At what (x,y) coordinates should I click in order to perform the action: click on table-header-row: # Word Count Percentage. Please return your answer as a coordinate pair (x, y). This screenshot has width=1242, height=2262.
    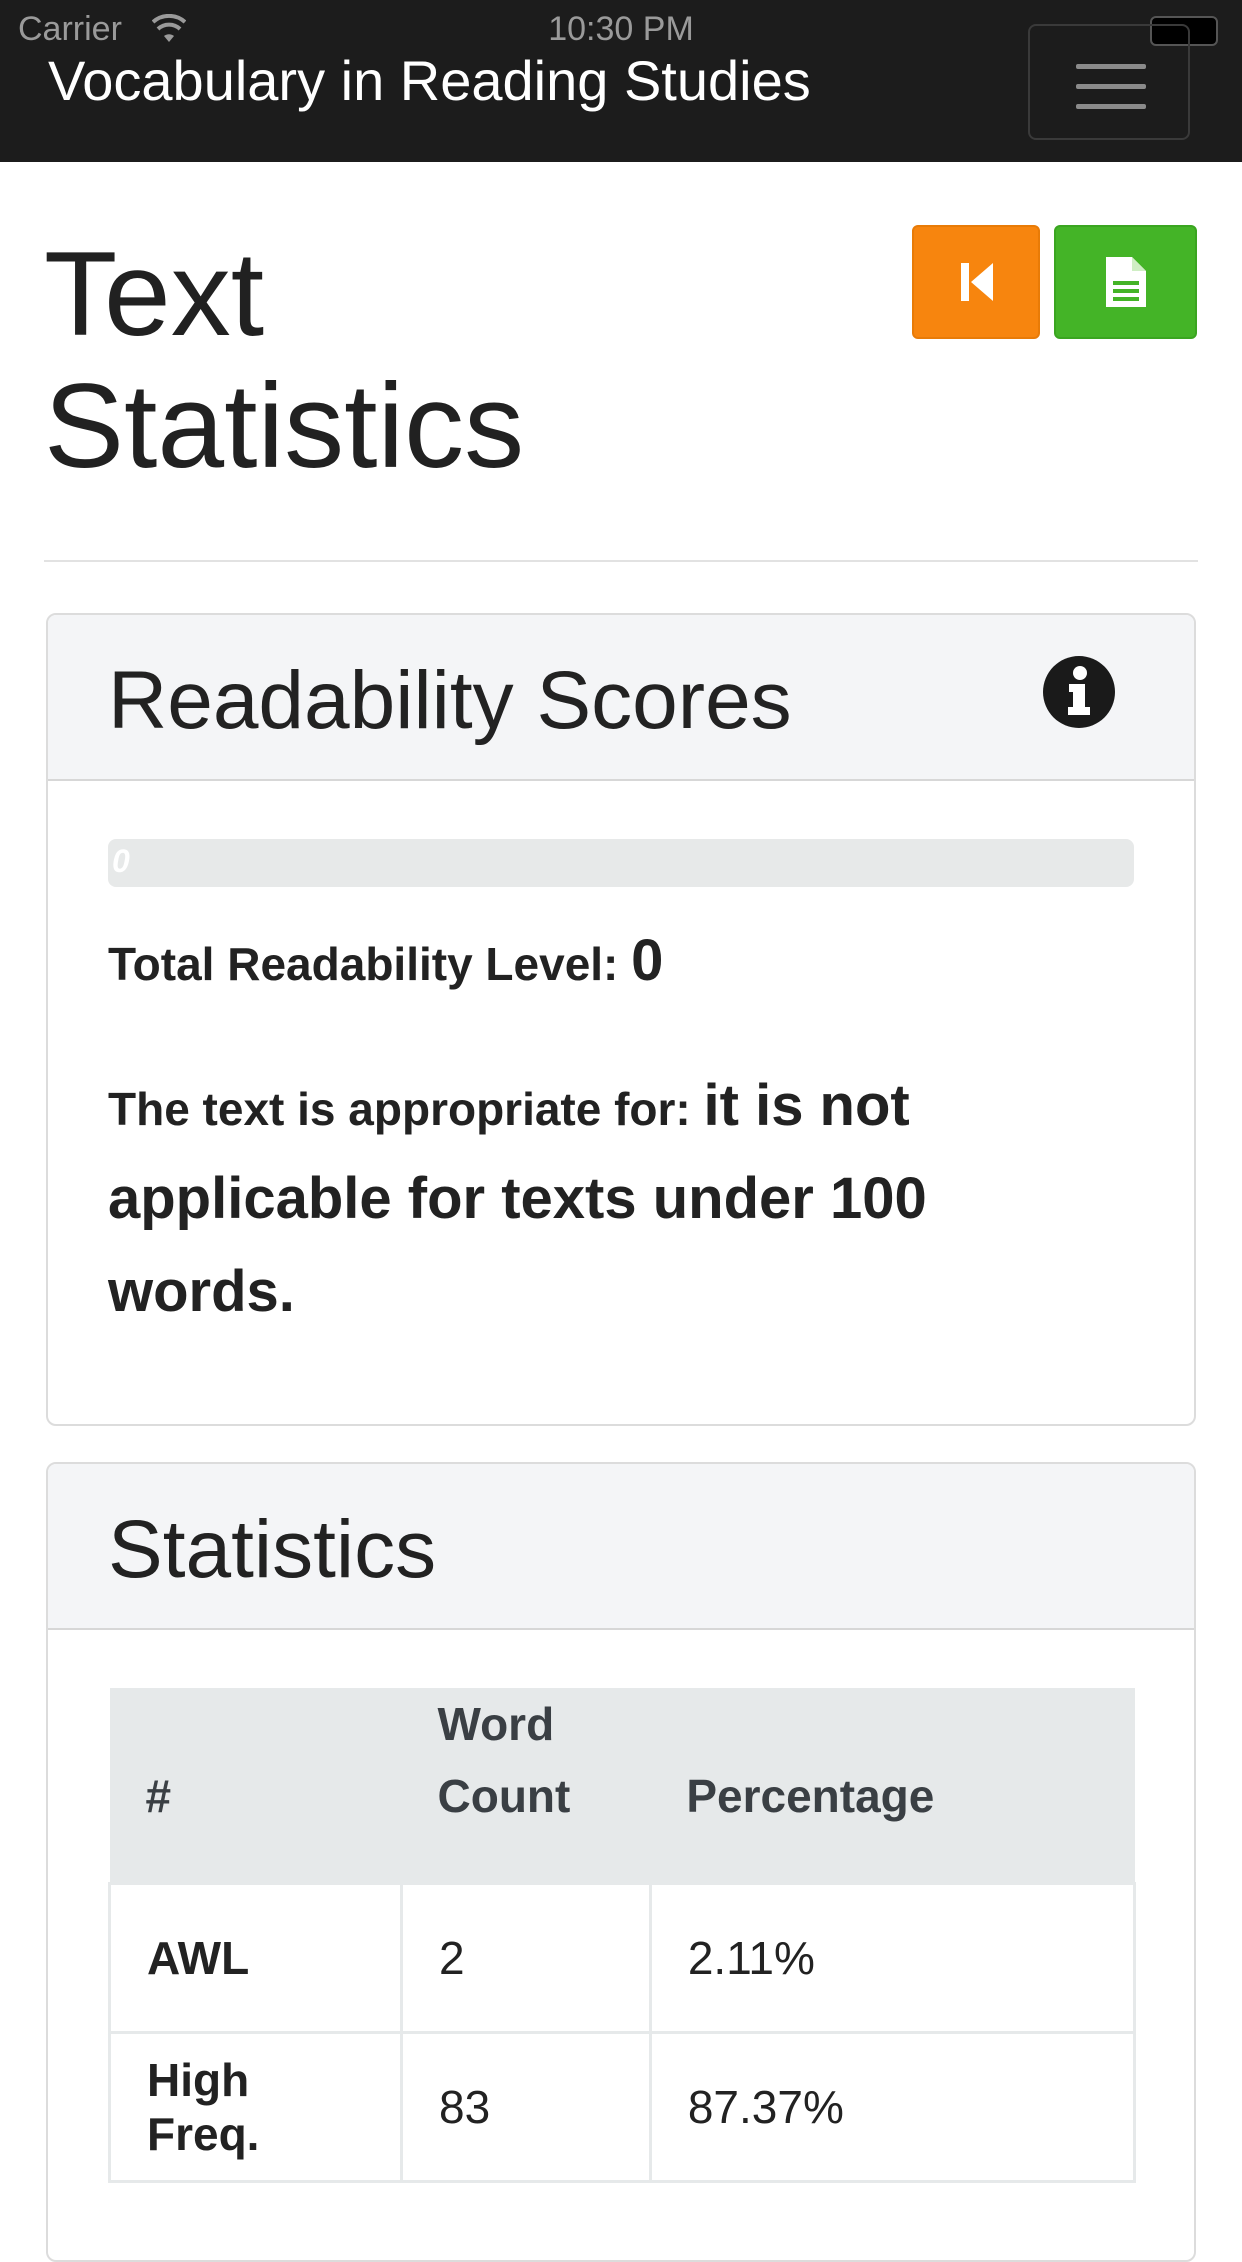
    Looking at the image, I should click on (622, 1786).